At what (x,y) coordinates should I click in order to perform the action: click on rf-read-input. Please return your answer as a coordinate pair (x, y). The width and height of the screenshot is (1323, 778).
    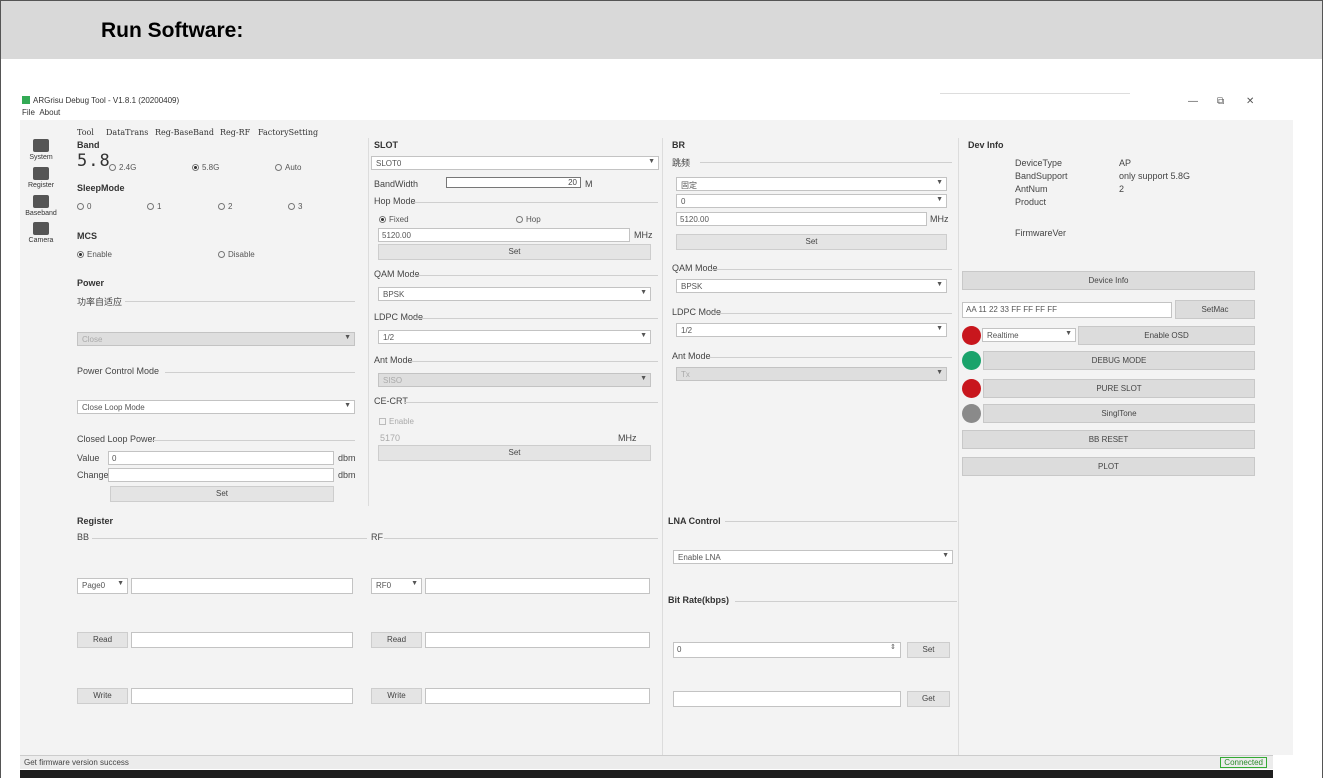
    Looking at the image, I should click on (537, 640).